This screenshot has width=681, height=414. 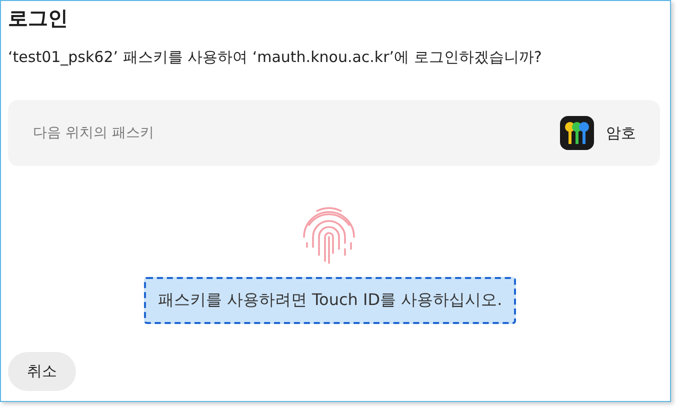 I want to click on keys-app-icon, so click(x=577, y=133).